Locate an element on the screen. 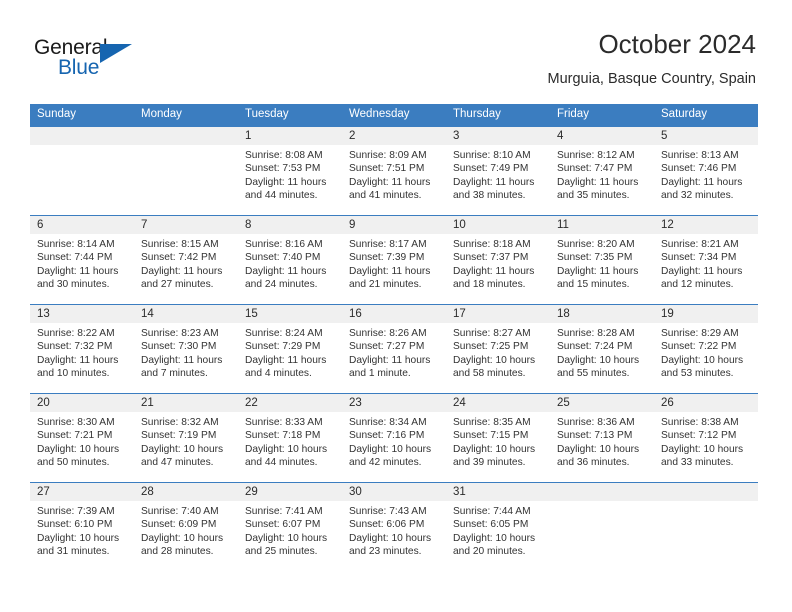 Image resolution: width=792 pixels, height=612 pixels. weekday-header-wednesday: Wednesday is located at coordinates (394, 115).